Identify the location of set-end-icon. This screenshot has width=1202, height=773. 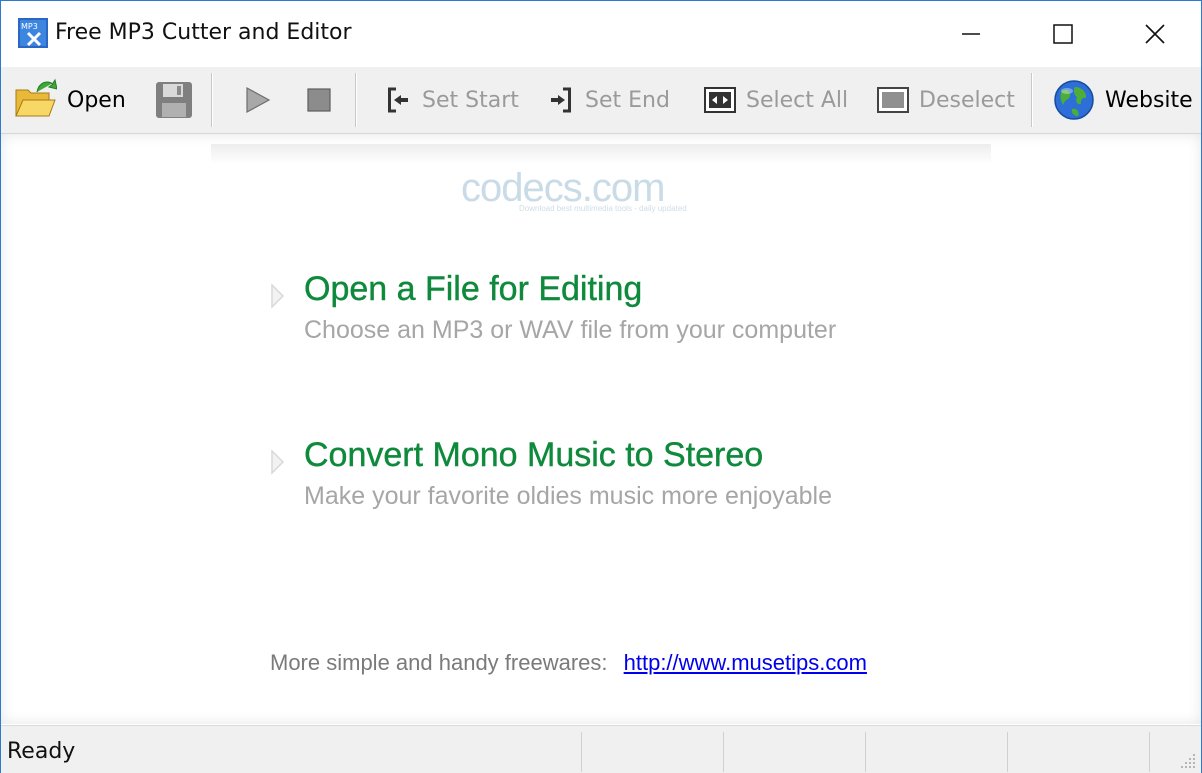
(561, 100).